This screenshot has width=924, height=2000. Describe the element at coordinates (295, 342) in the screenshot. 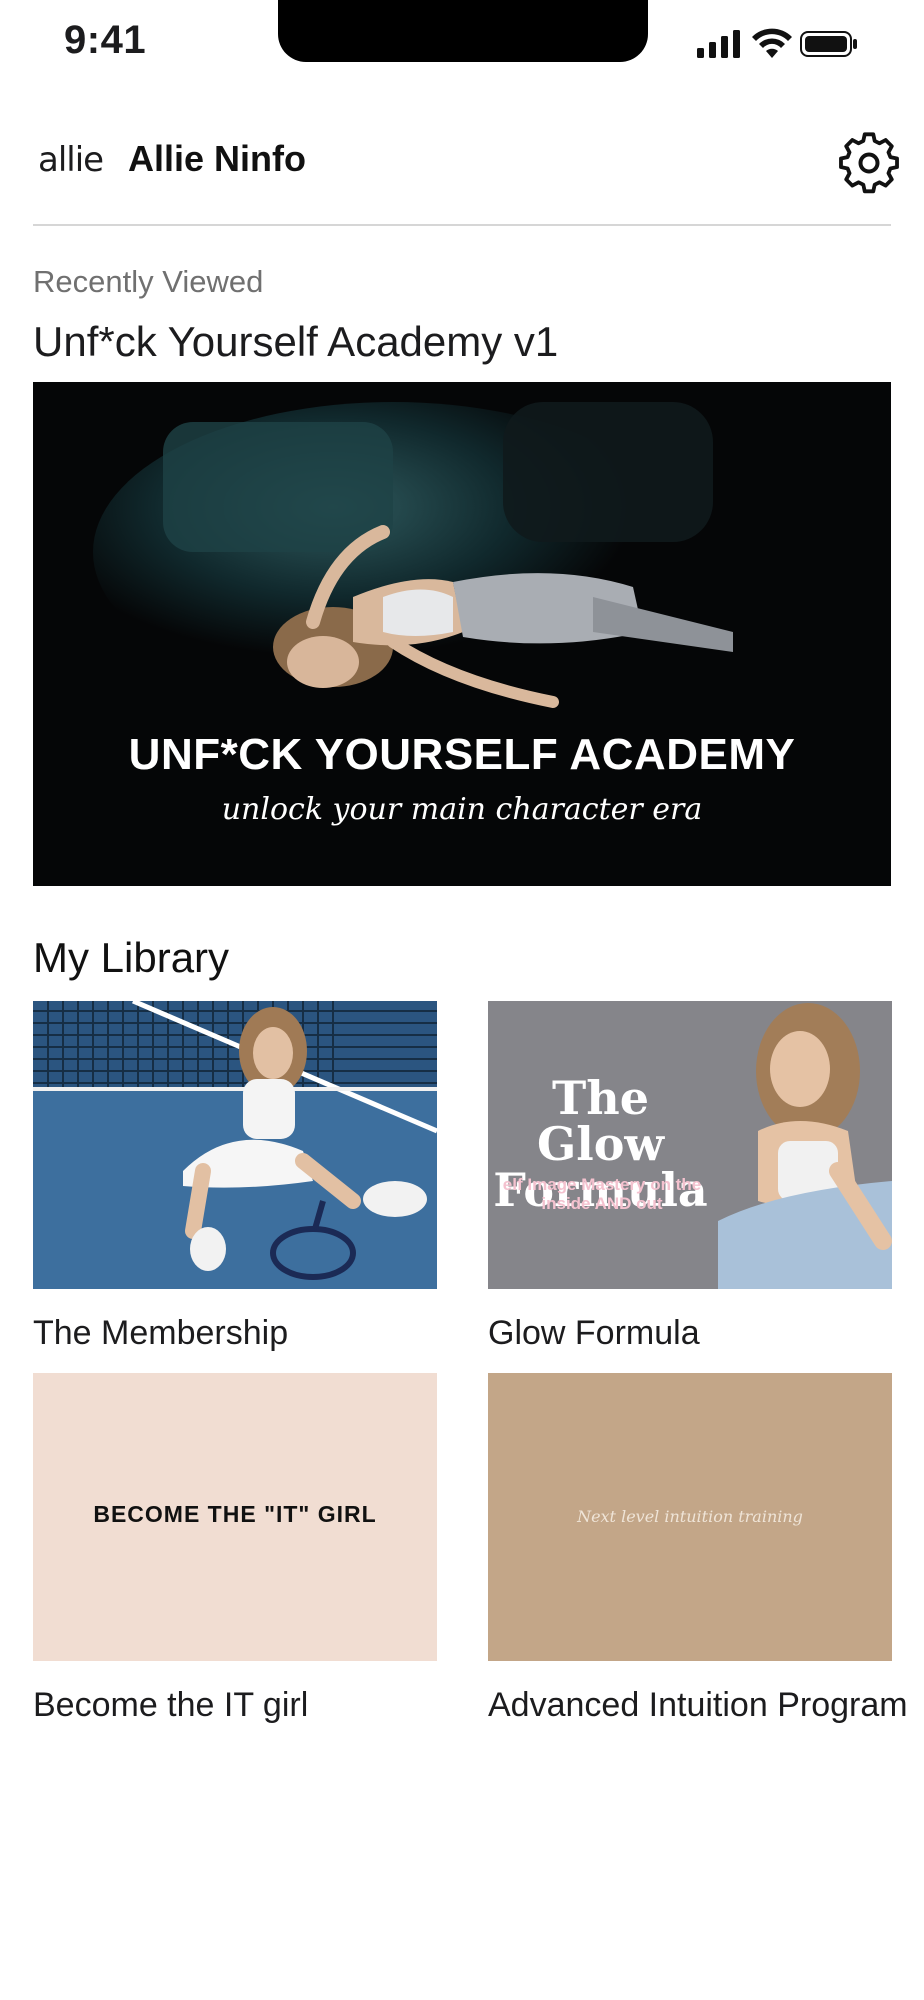

I see `recently-viewed-title: Unf*ck Yourself Academy v1` at that location.